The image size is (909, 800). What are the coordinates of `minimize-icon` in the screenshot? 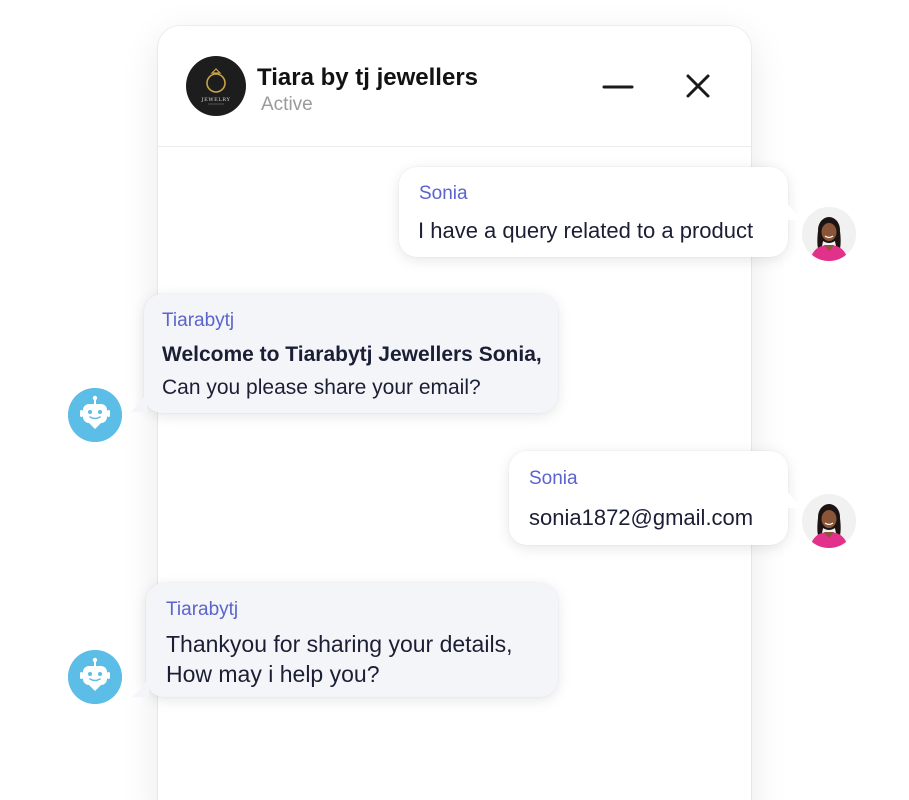 It's located at (618, 87).